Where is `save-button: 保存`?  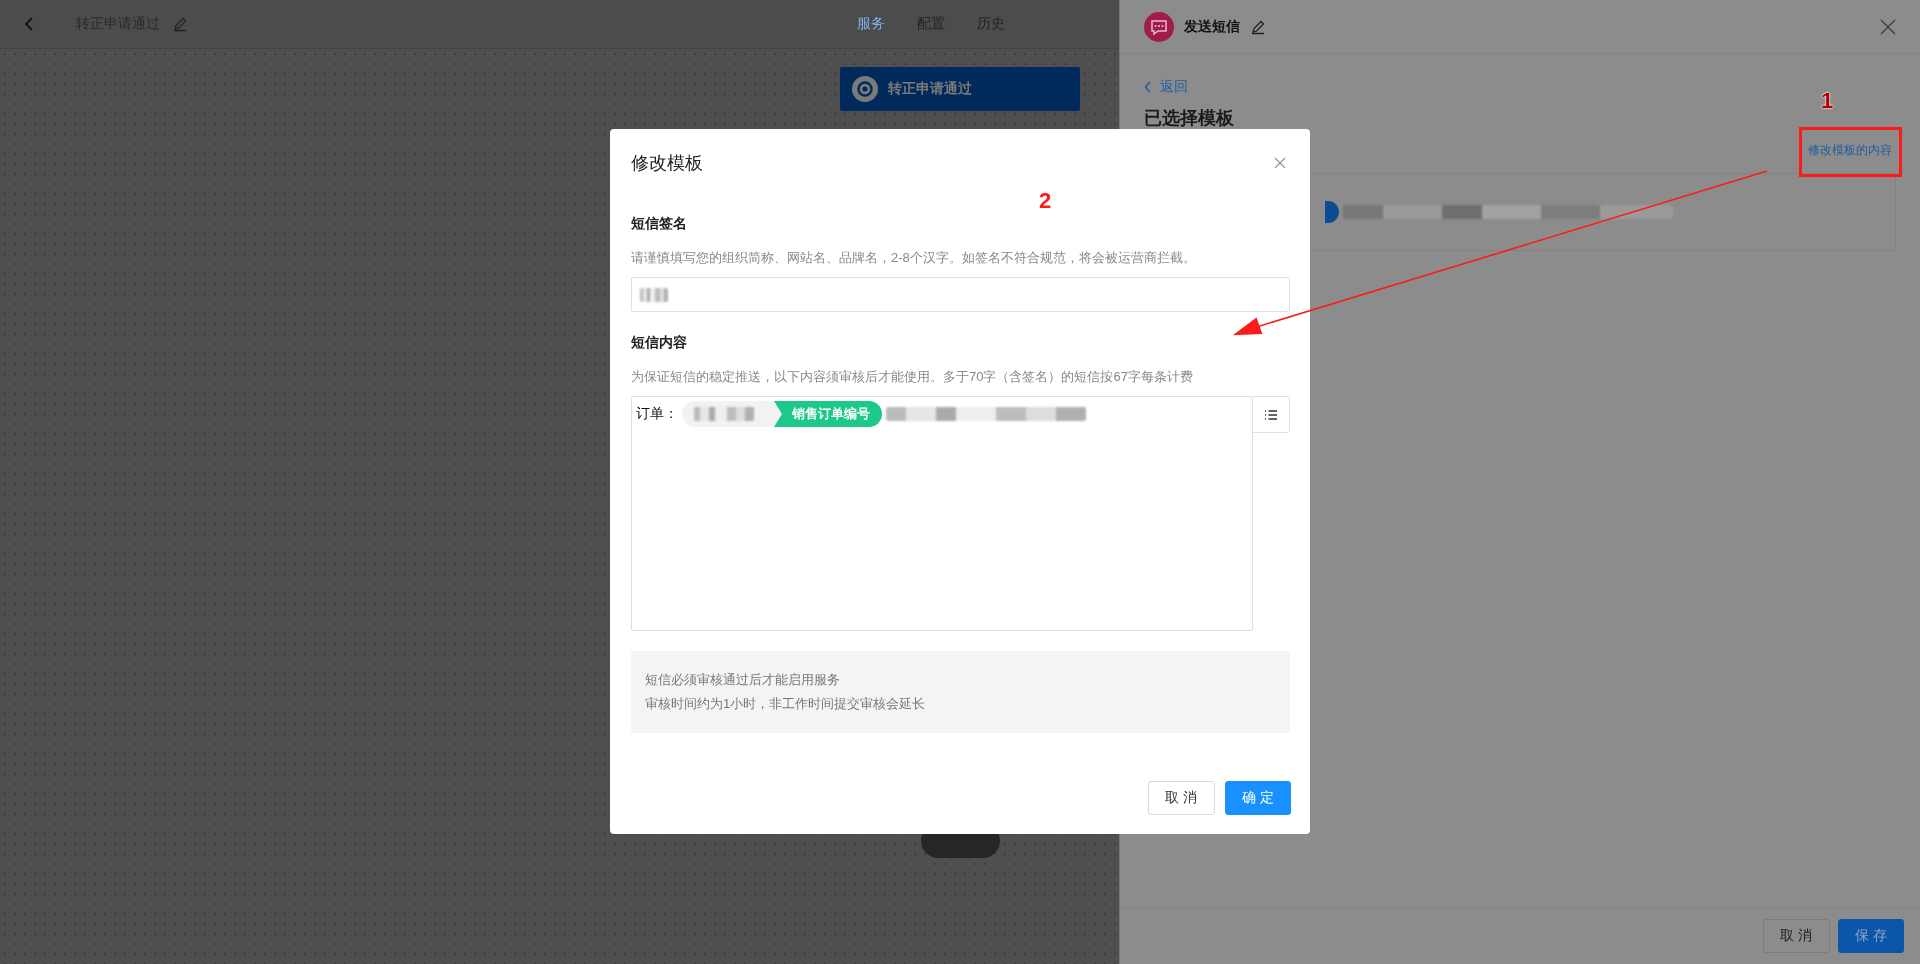 save-button: 保存 is located at coordinates (1870, 936).